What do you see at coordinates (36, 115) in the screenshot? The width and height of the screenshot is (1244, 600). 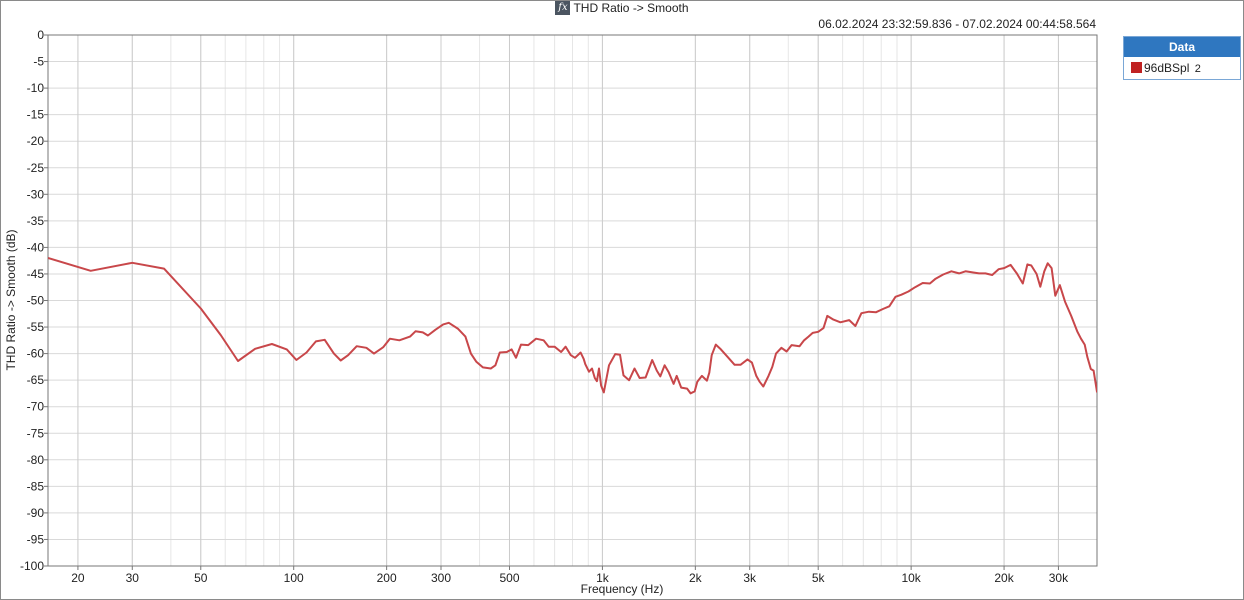 I see `y-tick-label: -15` at bounding box center [36, 115].